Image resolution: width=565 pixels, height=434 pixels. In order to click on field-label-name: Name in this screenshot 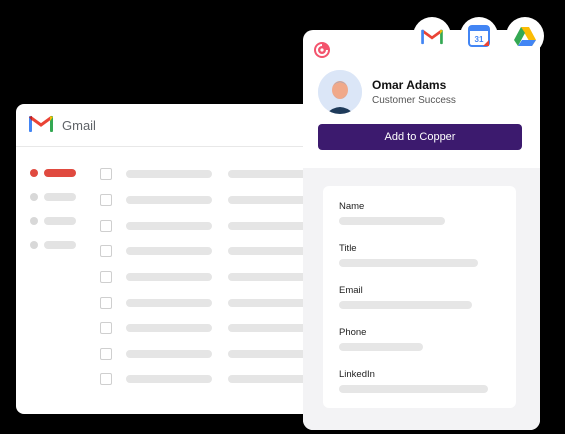, I will do `click(352, 206)`.